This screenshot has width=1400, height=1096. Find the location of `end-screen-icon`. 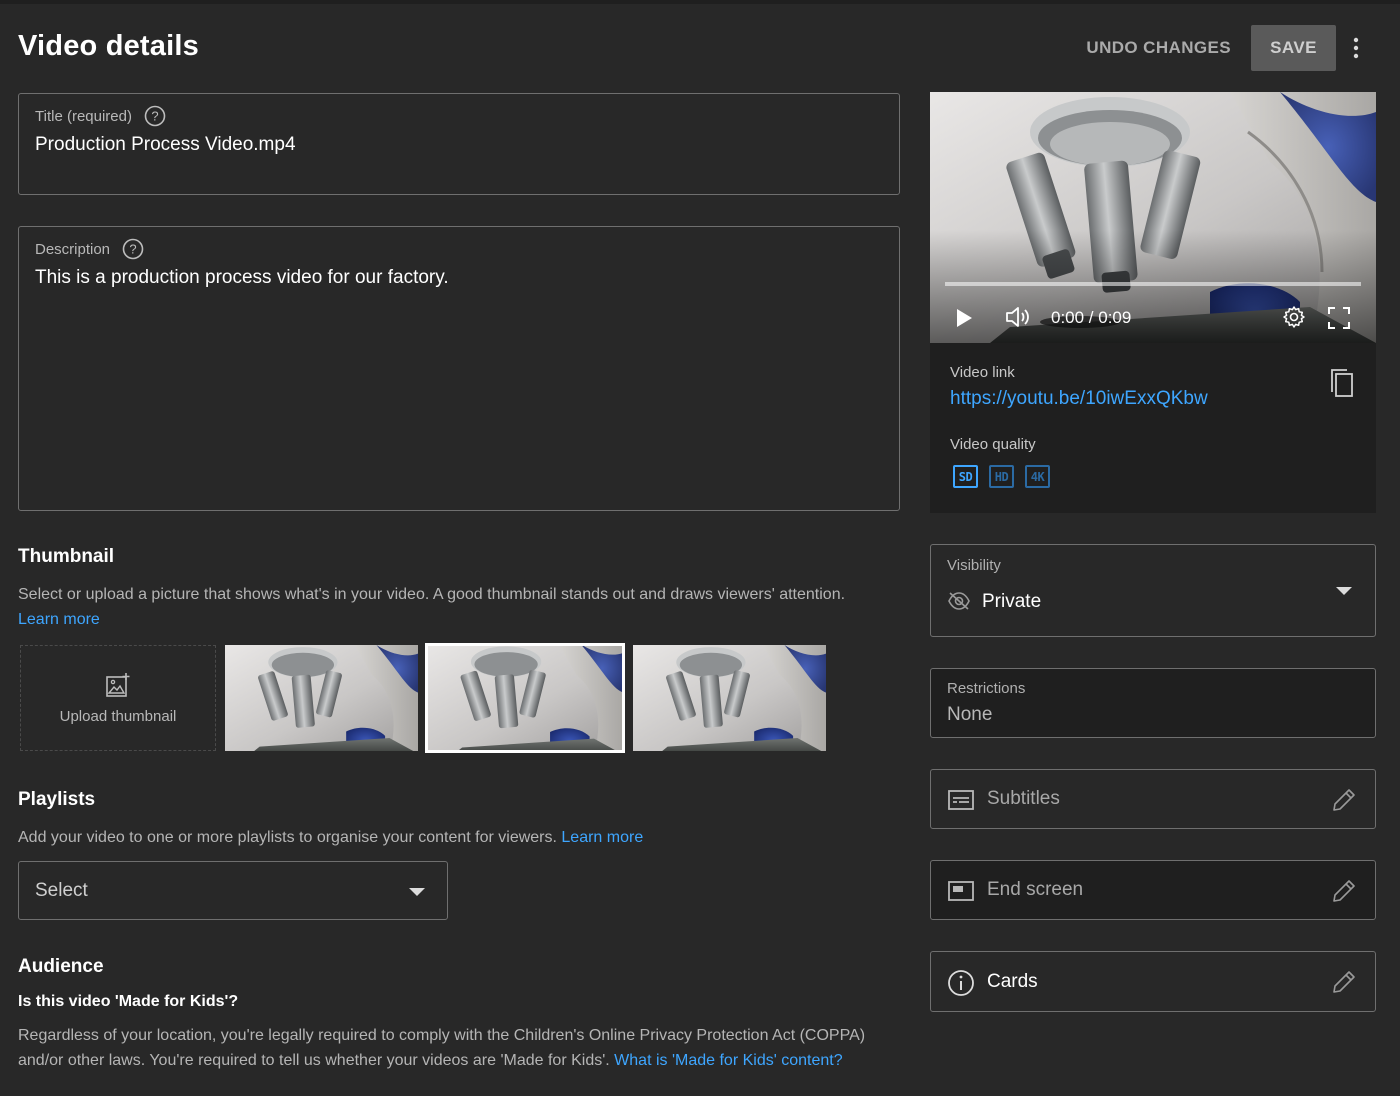

end-screen-icon is located at coordinates (961, 893).